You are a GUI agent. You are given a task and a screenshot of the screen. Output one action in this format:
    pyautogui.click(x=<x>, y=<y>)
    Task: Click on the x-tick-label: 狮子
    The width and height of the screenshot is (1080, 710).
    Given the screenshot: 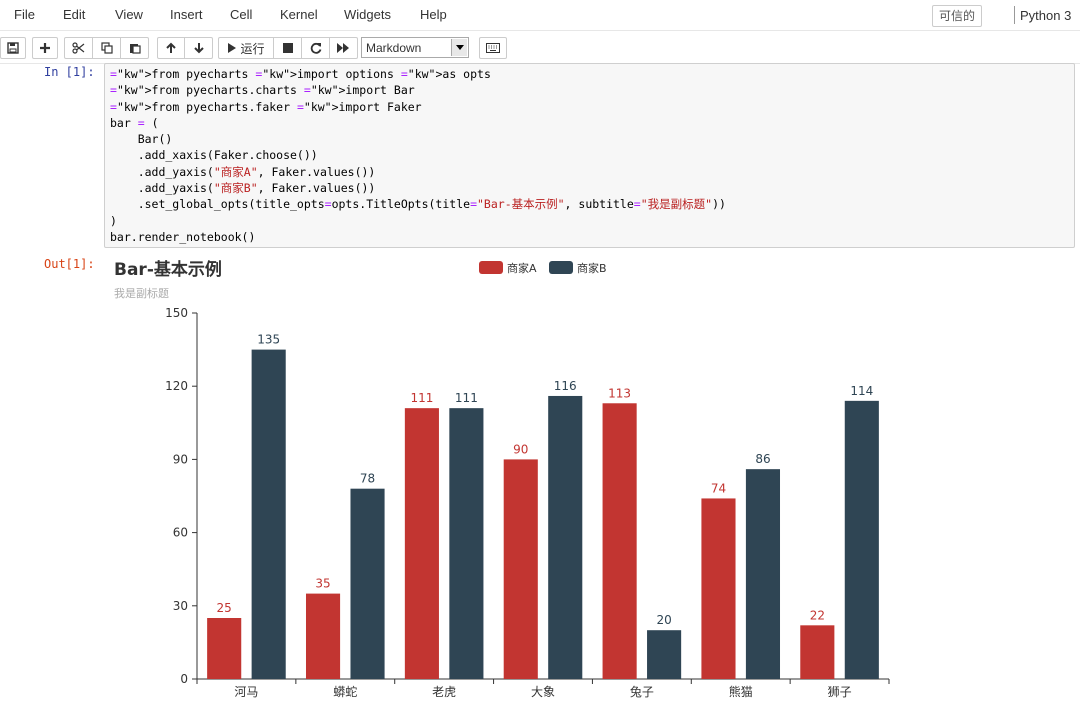 What is the action you would take?
    pyautogui.click(x=840, y=692)
    